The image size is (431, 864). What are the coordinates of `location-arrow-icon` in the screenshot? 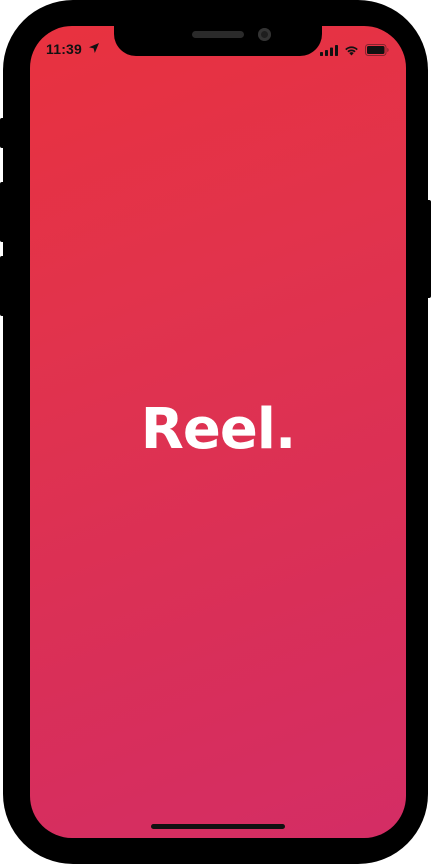 It's located at (94, 48).